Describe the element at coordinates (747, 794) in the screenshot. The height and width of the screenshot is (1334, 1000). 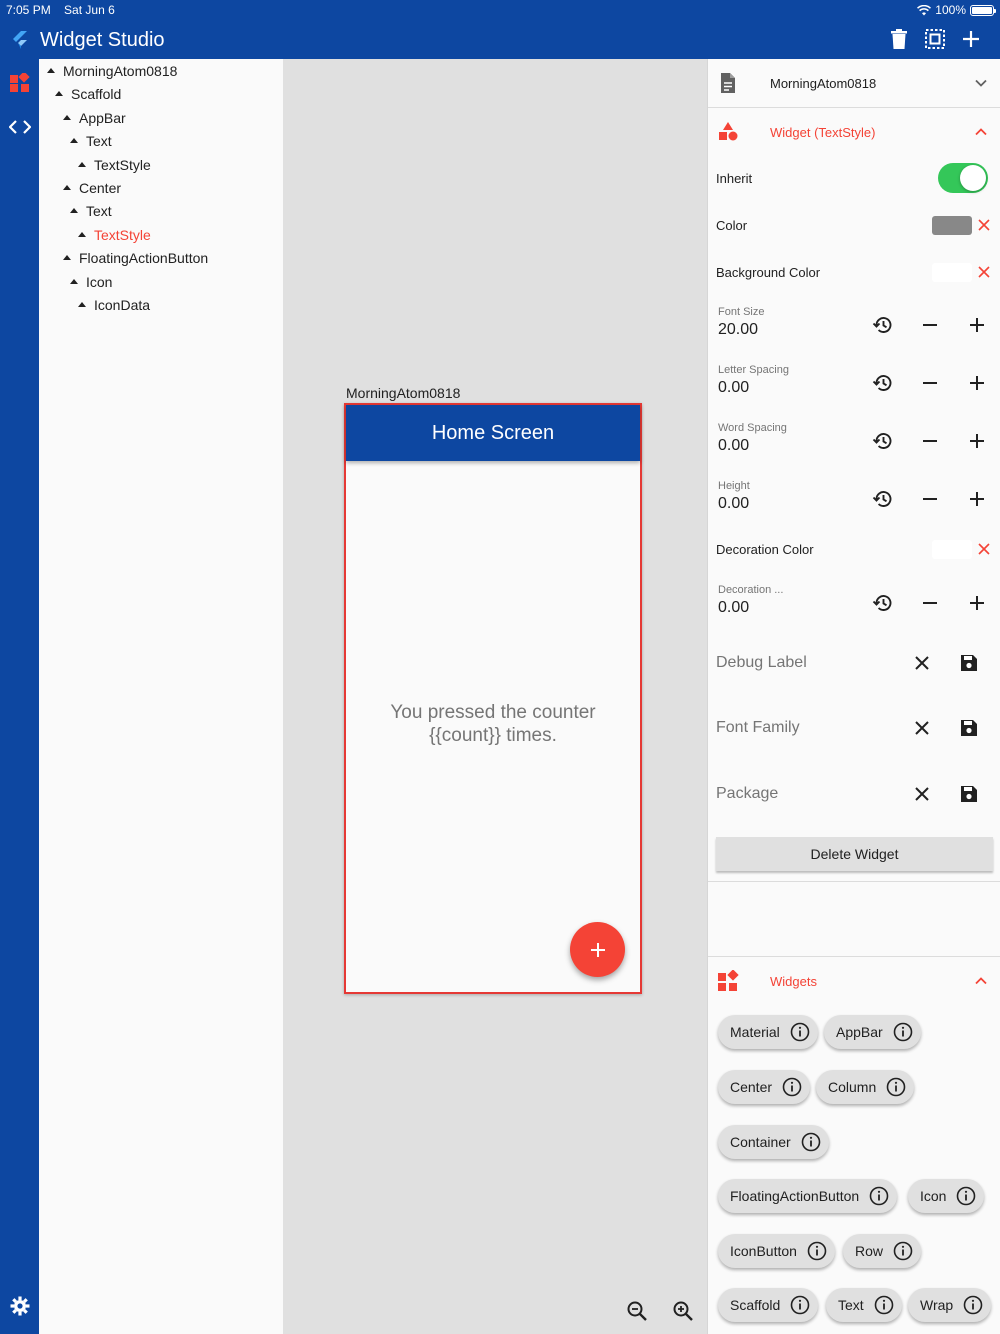
I see `package-field: Package` at that location.